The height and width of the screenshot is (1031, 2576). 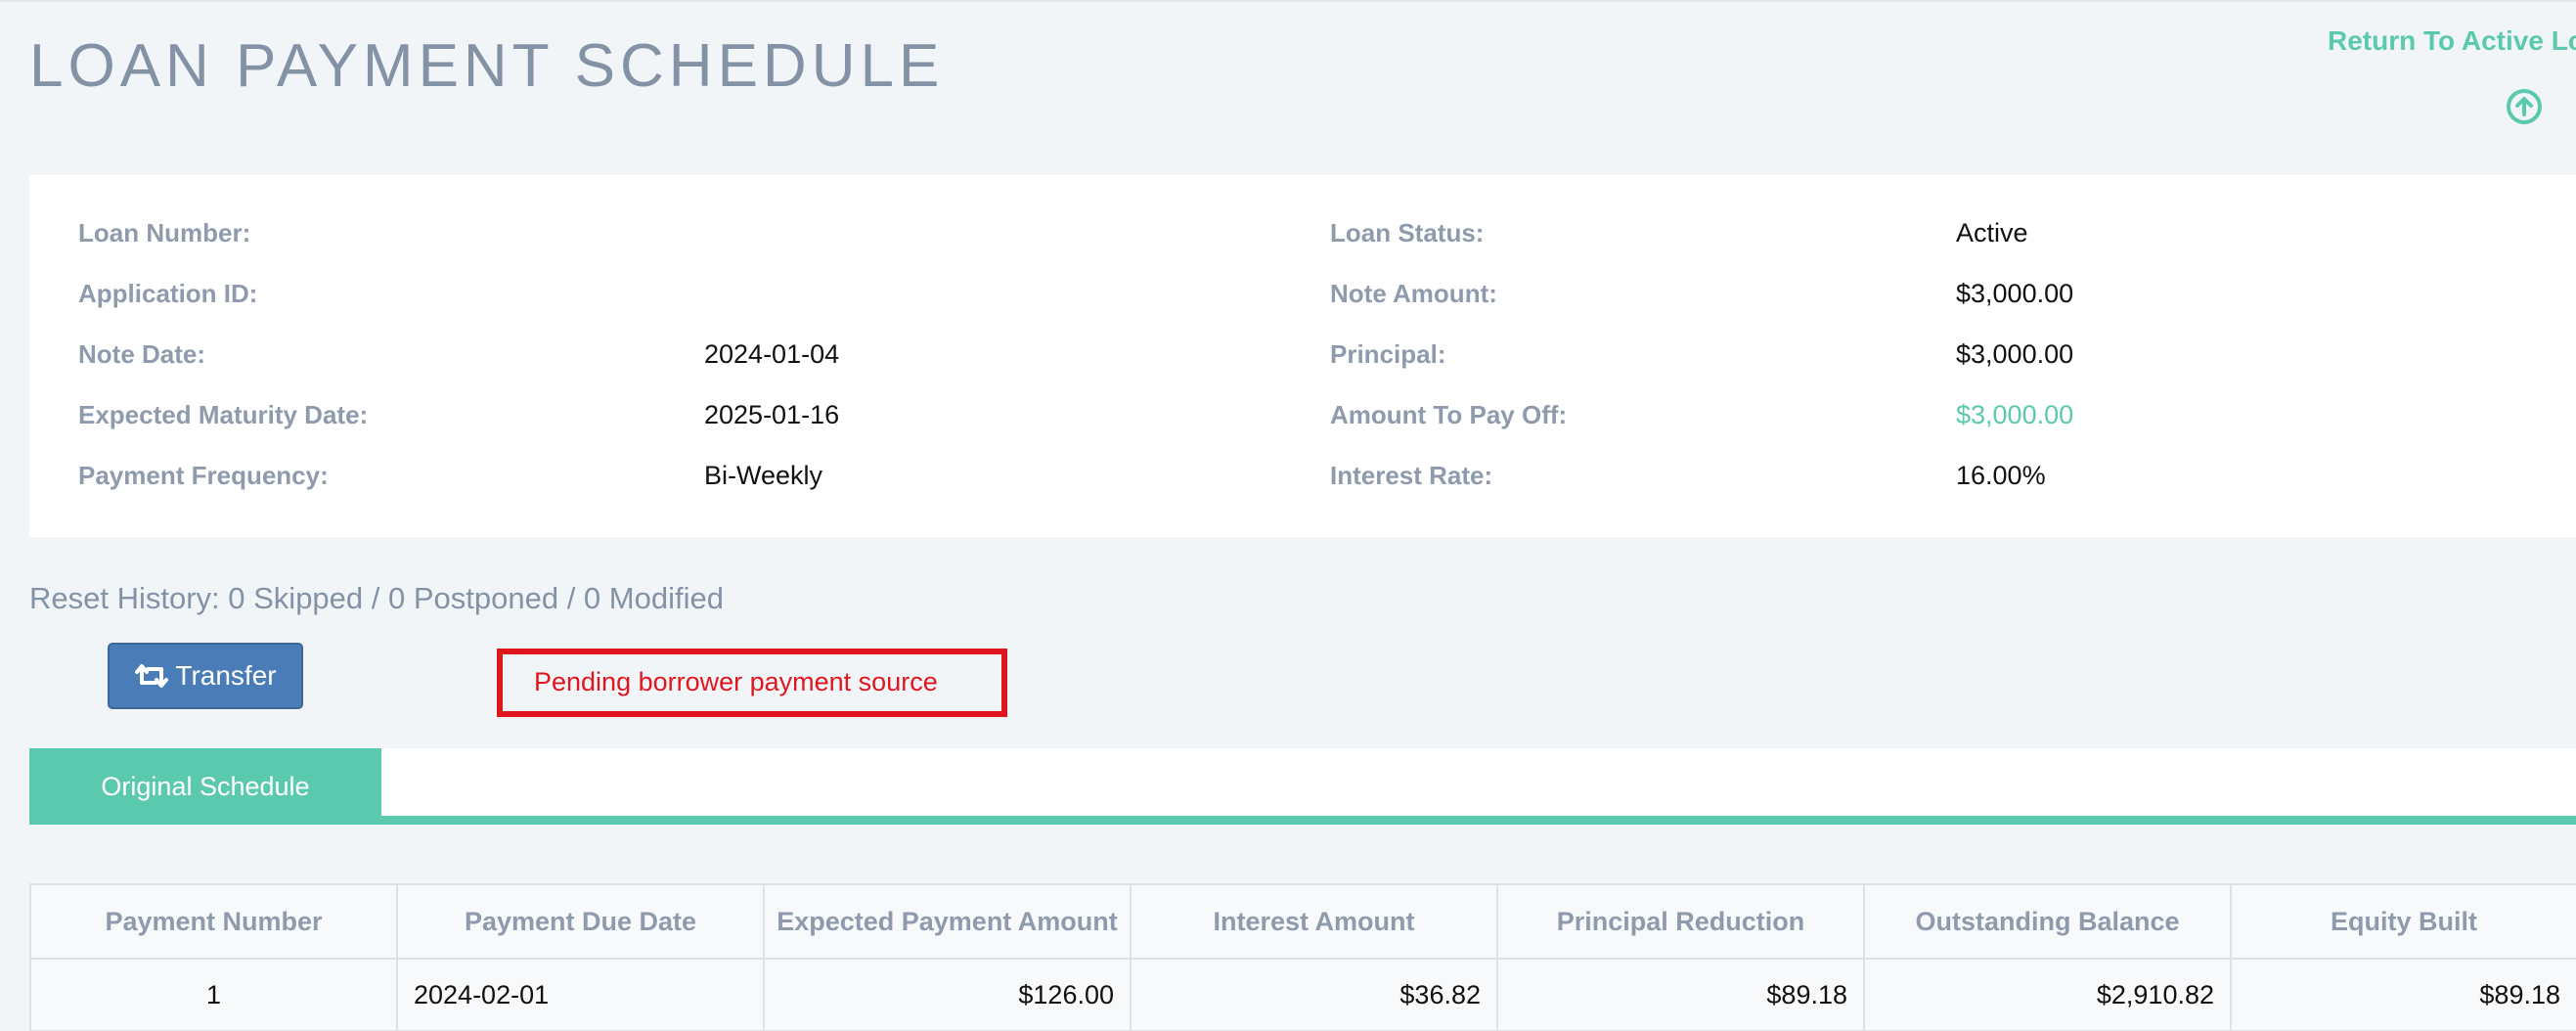 What do you see at coordinates (2015, 414) in the screenshot?
I see `amount-to-pay-off-value: $3,000.00` at bounding box center [2015, 414].